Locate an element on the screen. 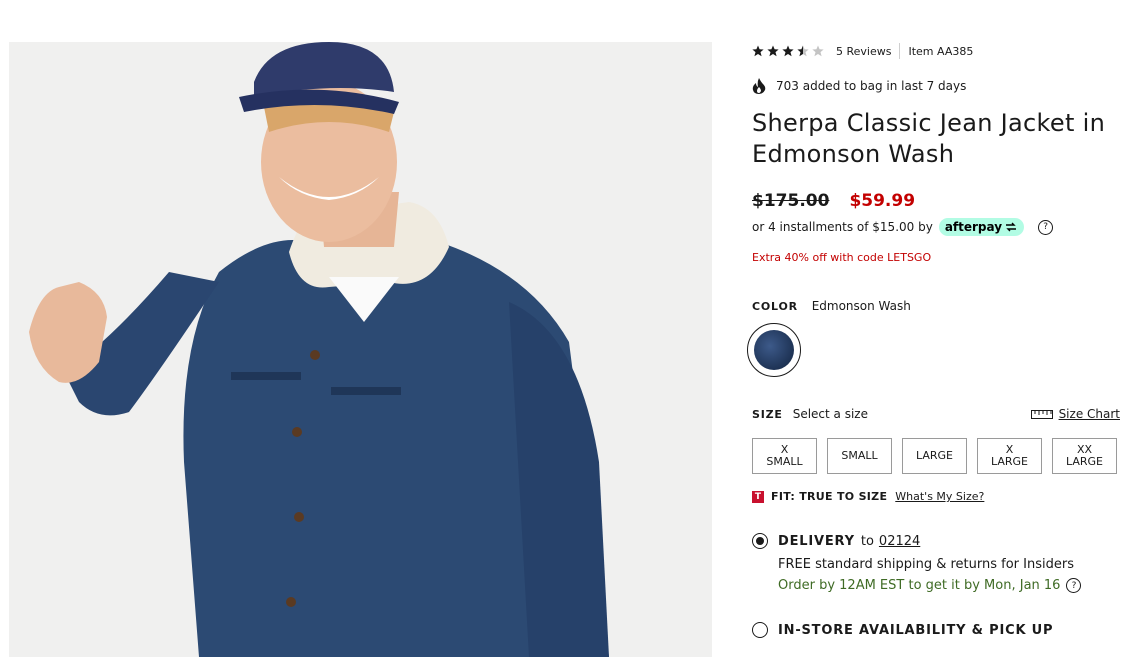 The image size is (1132, 657). afterpay-help-icon: ? is located at coordinates (1046, 227).